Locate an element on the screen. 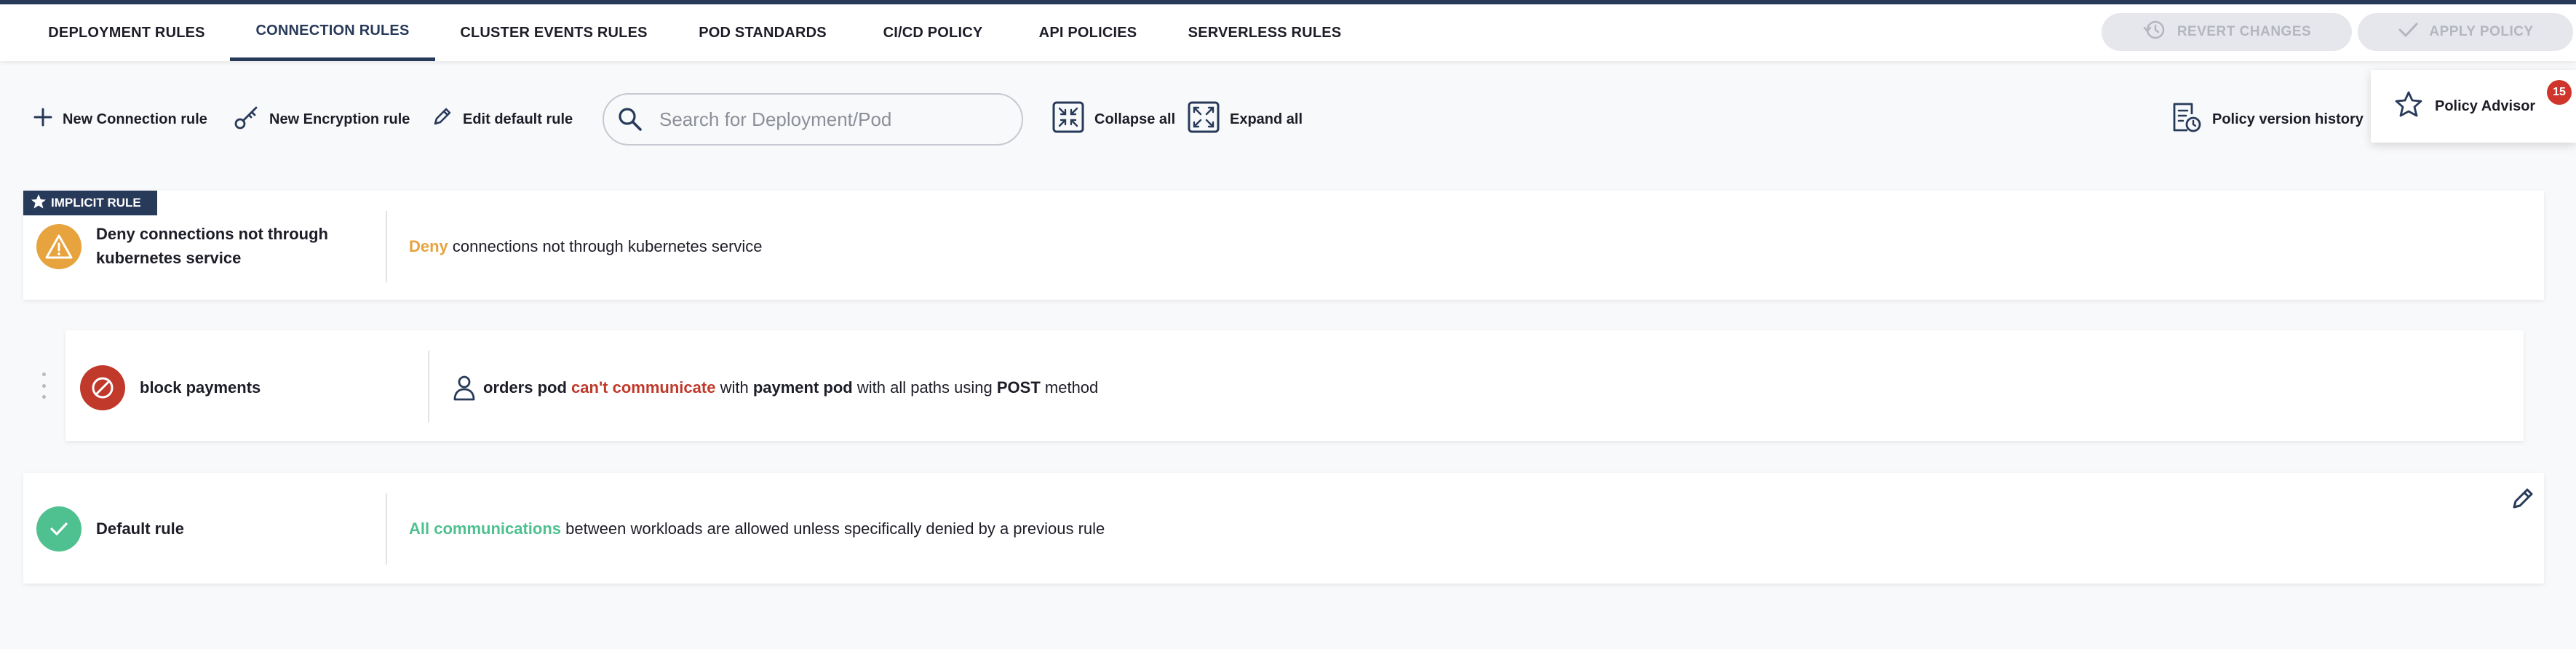 The height and width of the screenshot is (649, 2576). policy-version-history-button: Policy version history is located at coordinates (2267, 120).